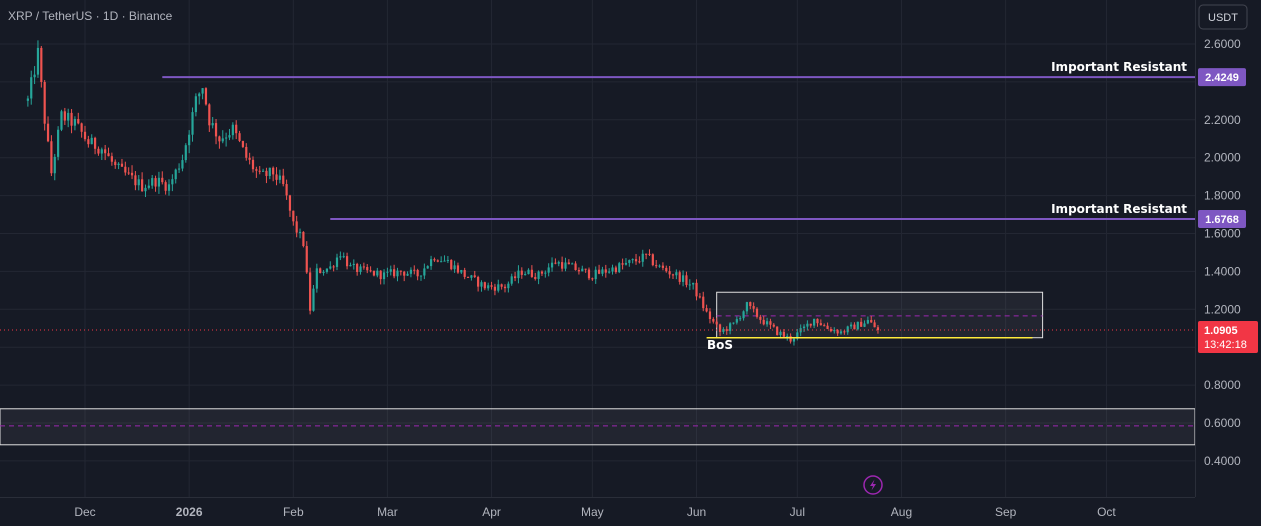 This screenshot has width=1261, height=526. I want to click on currency-button: USDT, so click(1223, 17).